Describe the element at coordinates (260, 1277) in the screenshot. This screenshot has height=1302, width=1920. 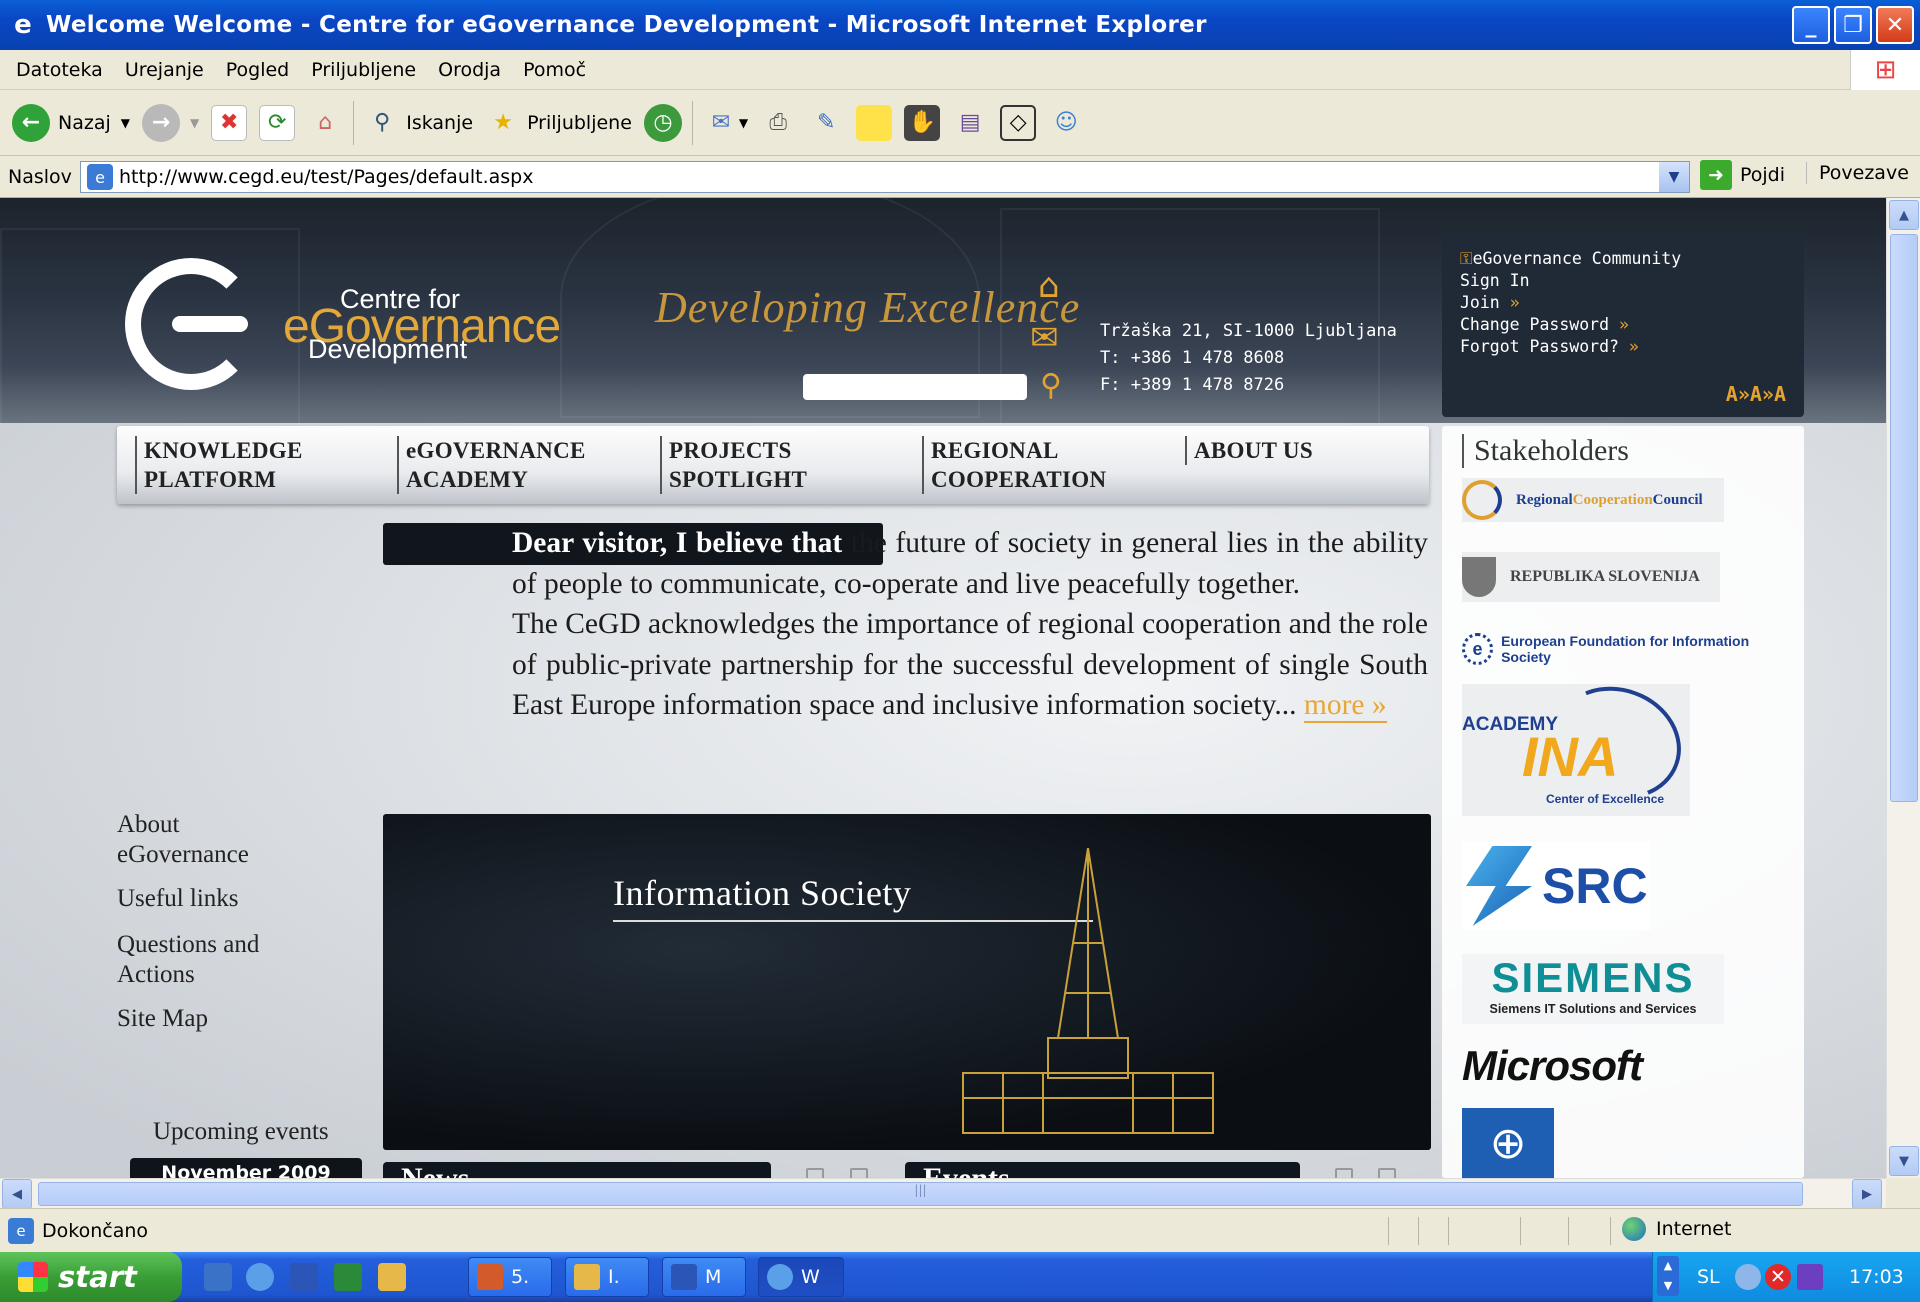
I see `ie-quicklaunch-icon` at that location.